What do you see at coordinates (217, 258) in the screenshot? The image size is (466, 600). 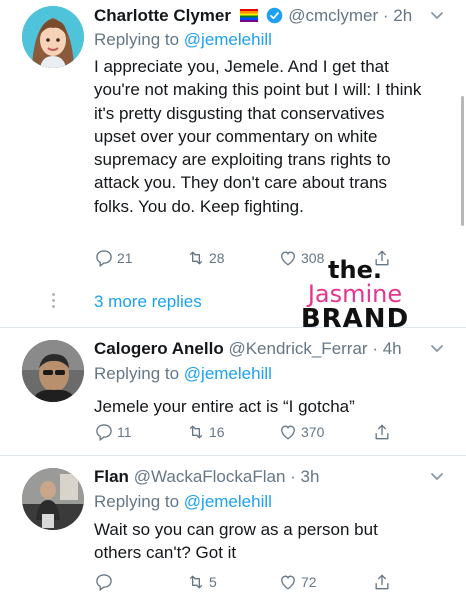 I see `retweet-count: 28` at bounding box center [217, 258].